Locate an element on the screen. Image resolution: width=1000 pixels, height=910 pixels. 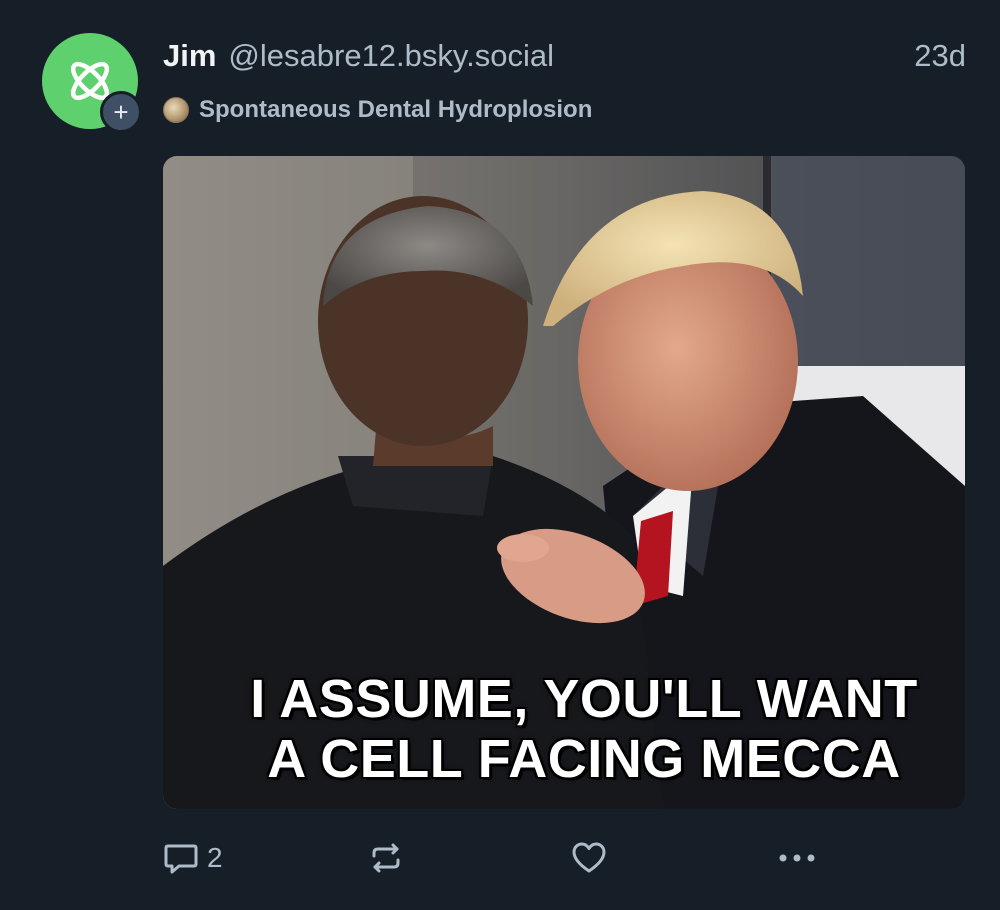
plus-icon: + is located at coordinates (121, 112).